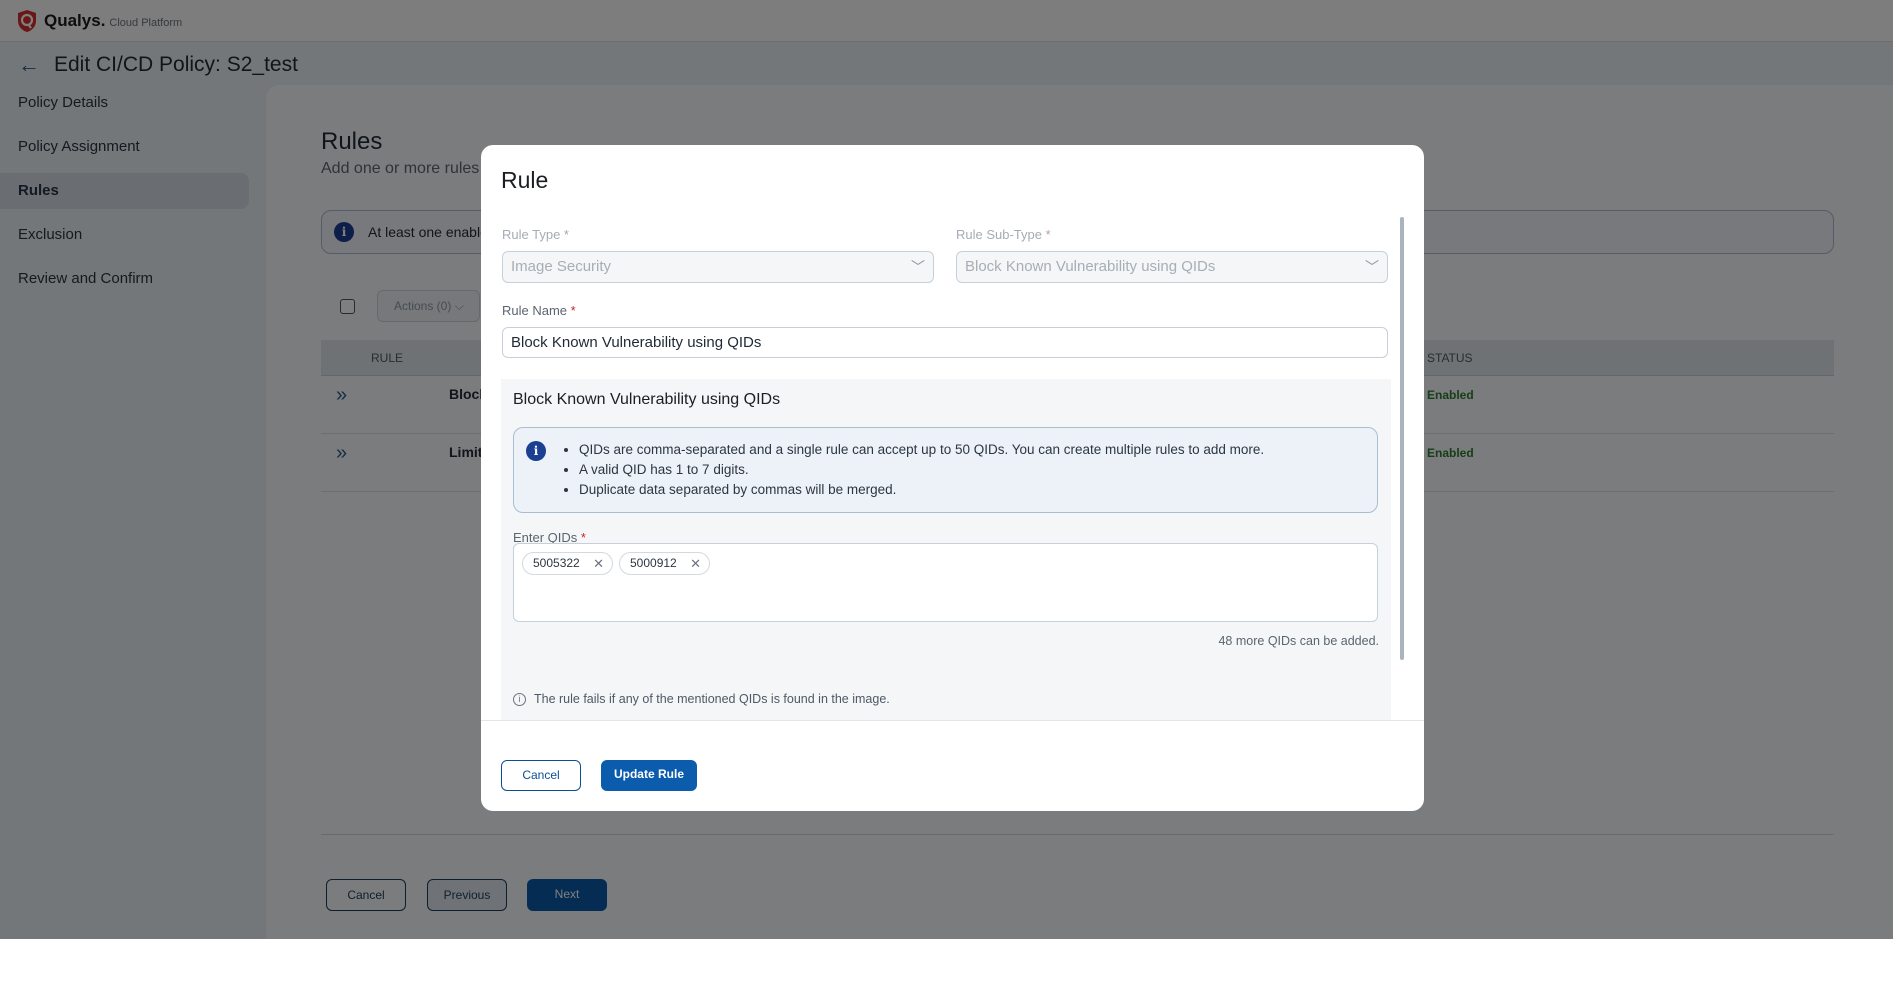 This screenshot has width=1893, height=987. Describe the element at coordinates (945, 342) in the screenshot. I see `rule-name-input: Block Known Vulnerability using QIDs` at that location.